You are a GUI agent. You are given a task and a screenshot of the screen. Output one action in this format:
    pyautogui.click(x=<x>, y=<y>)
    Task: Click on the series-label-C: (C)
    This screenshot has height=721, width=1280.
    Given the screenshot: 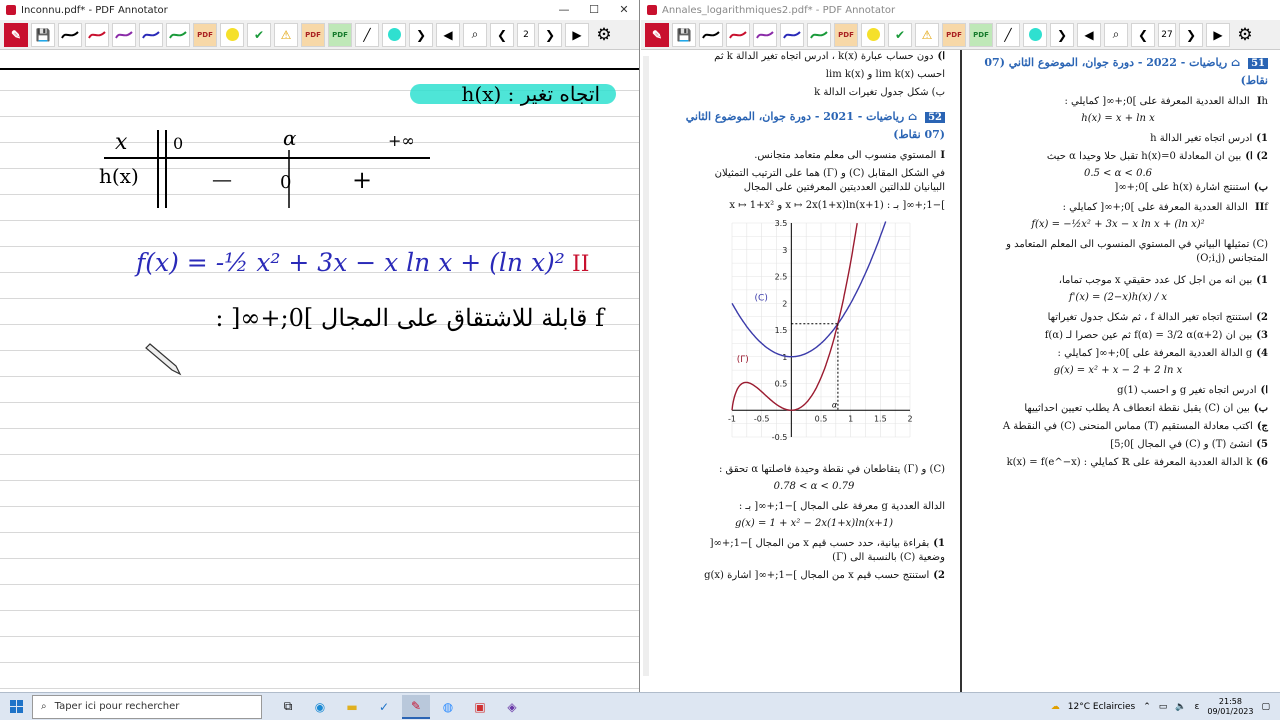 What is the action you would take?
    pyautogui.click(x=761, y=299)
    